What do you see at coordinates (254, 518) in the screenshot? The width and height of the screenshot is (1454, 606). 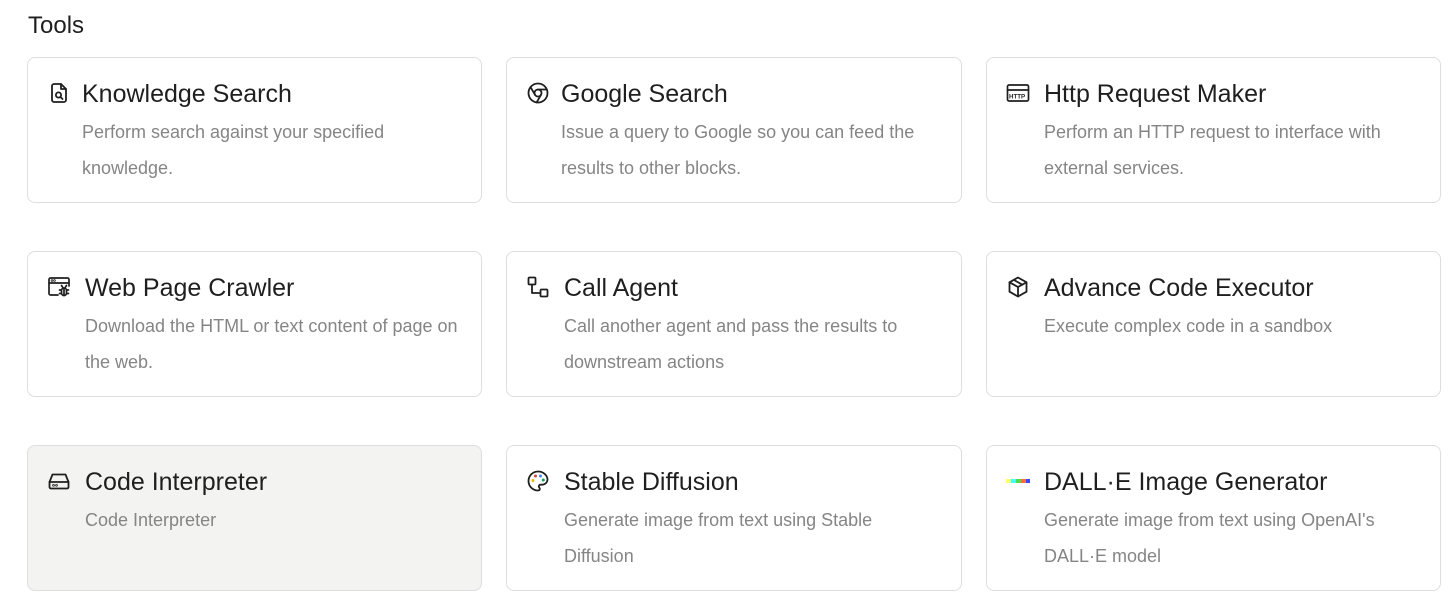 I see `tool-card-code-interpreter: Code Interpreter Code Interpreter` at bounding box center [254, 518].